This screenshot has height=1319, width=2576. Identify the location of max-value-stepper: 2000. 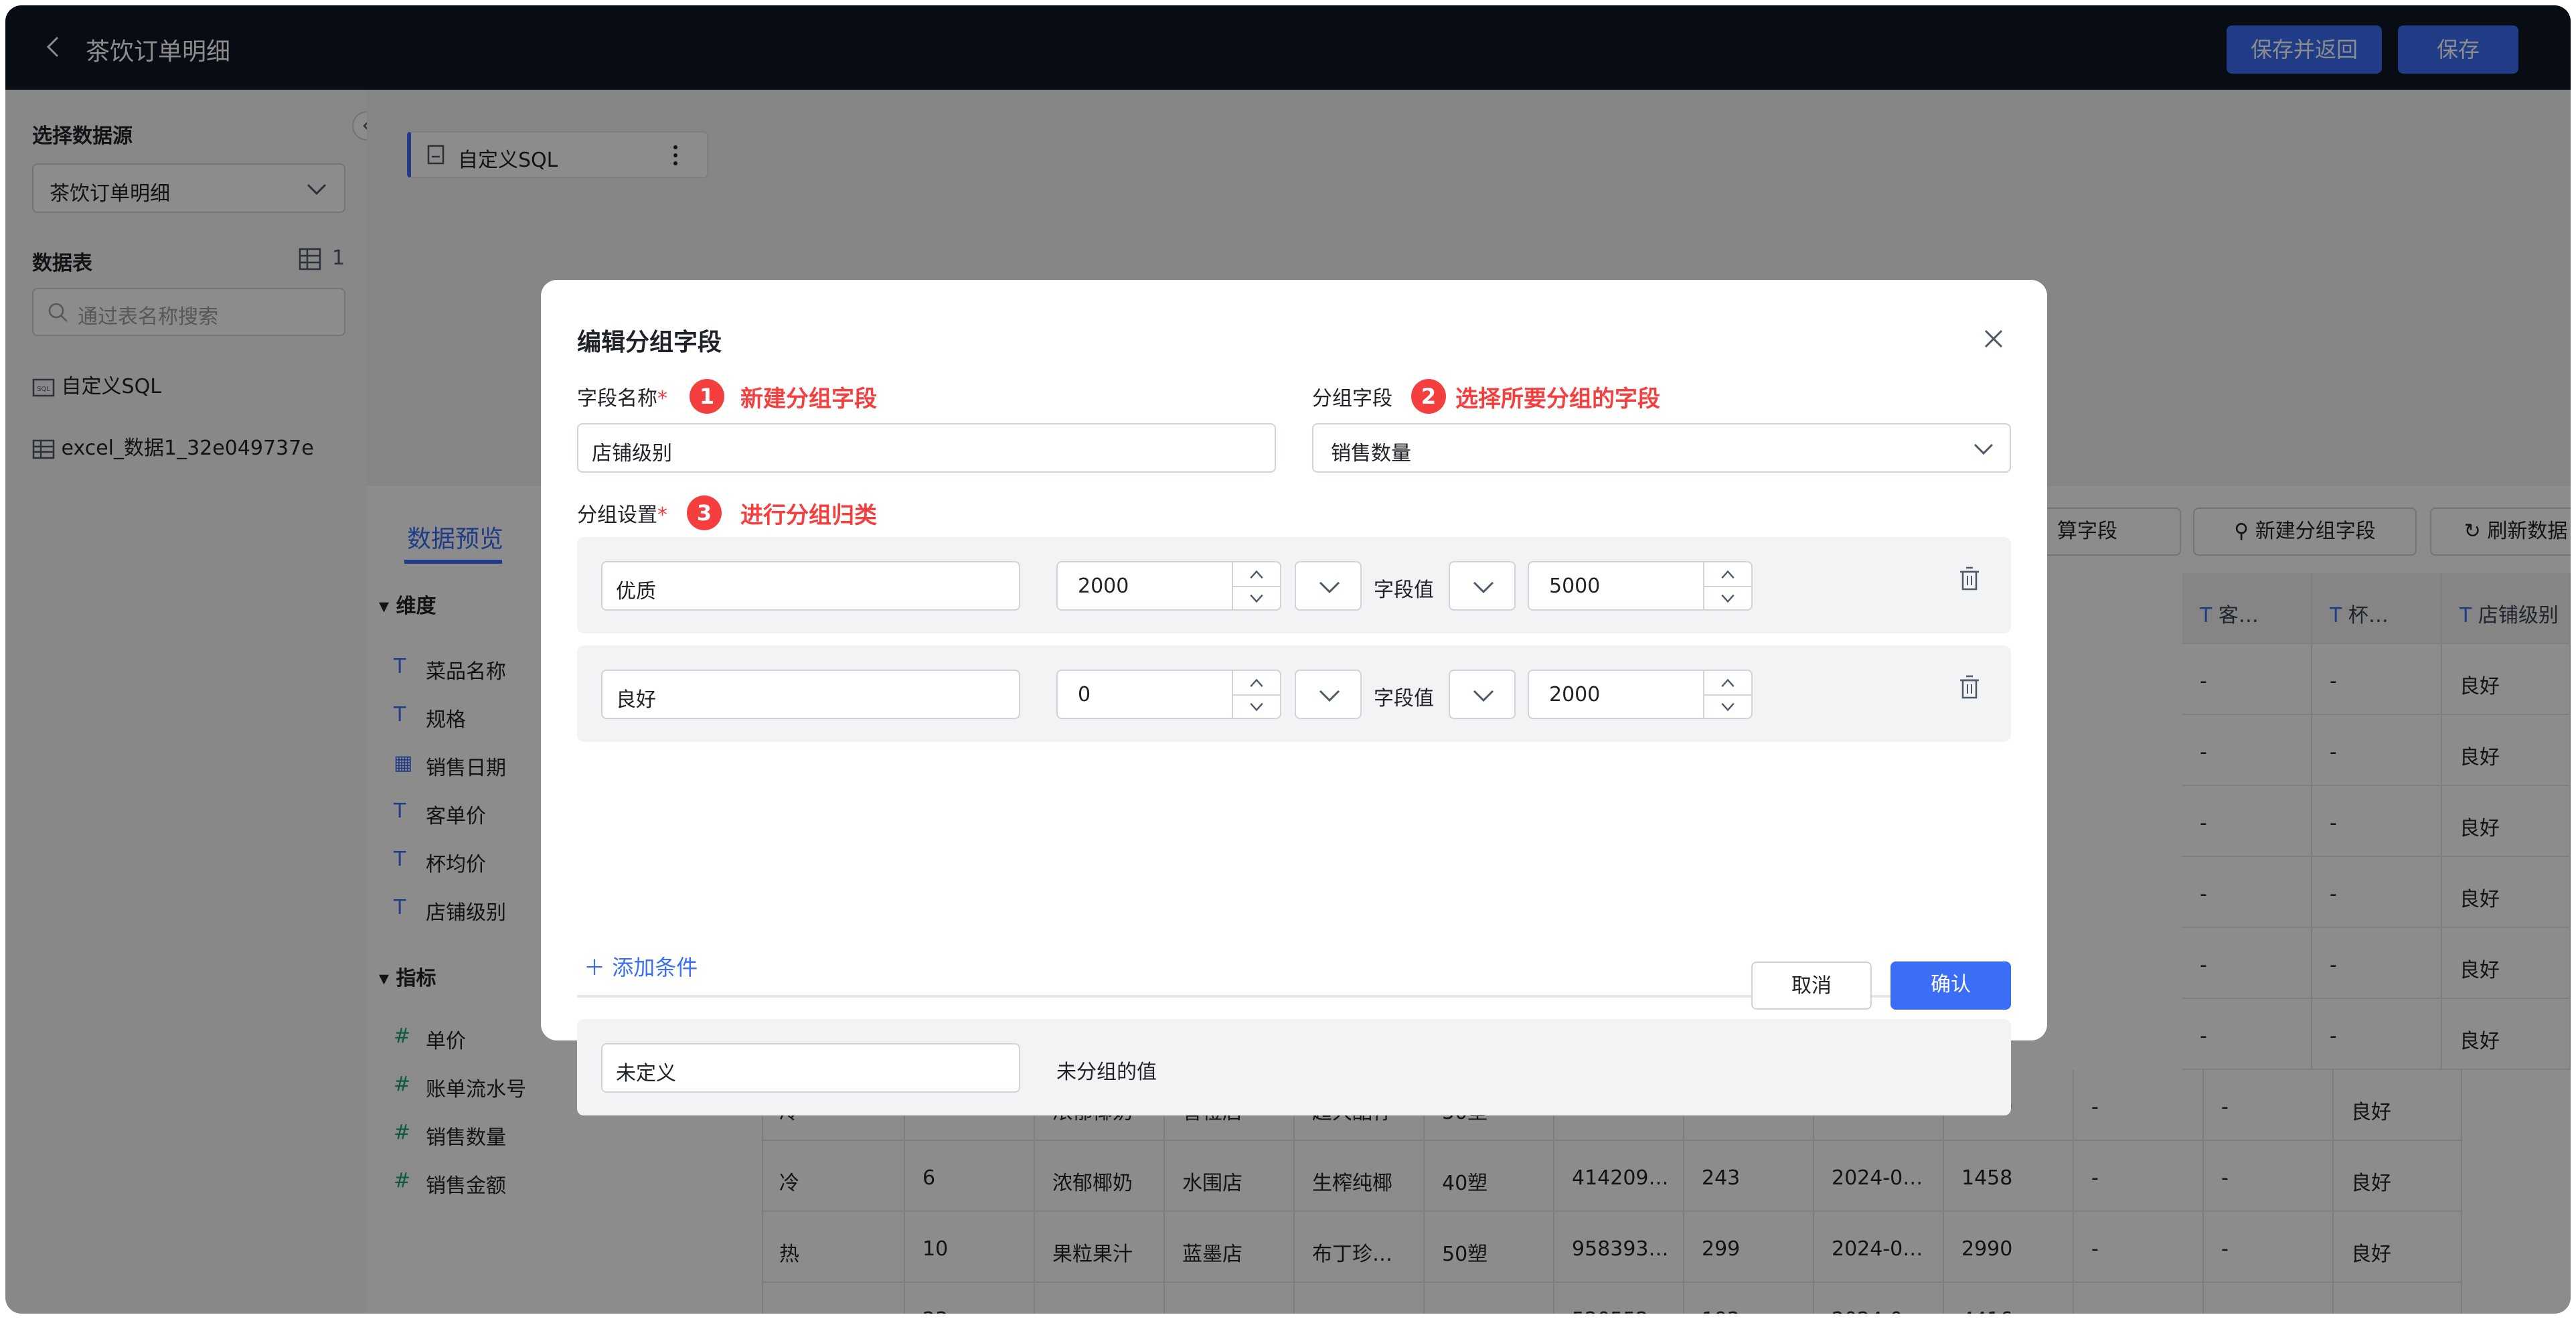
(1641, 694).